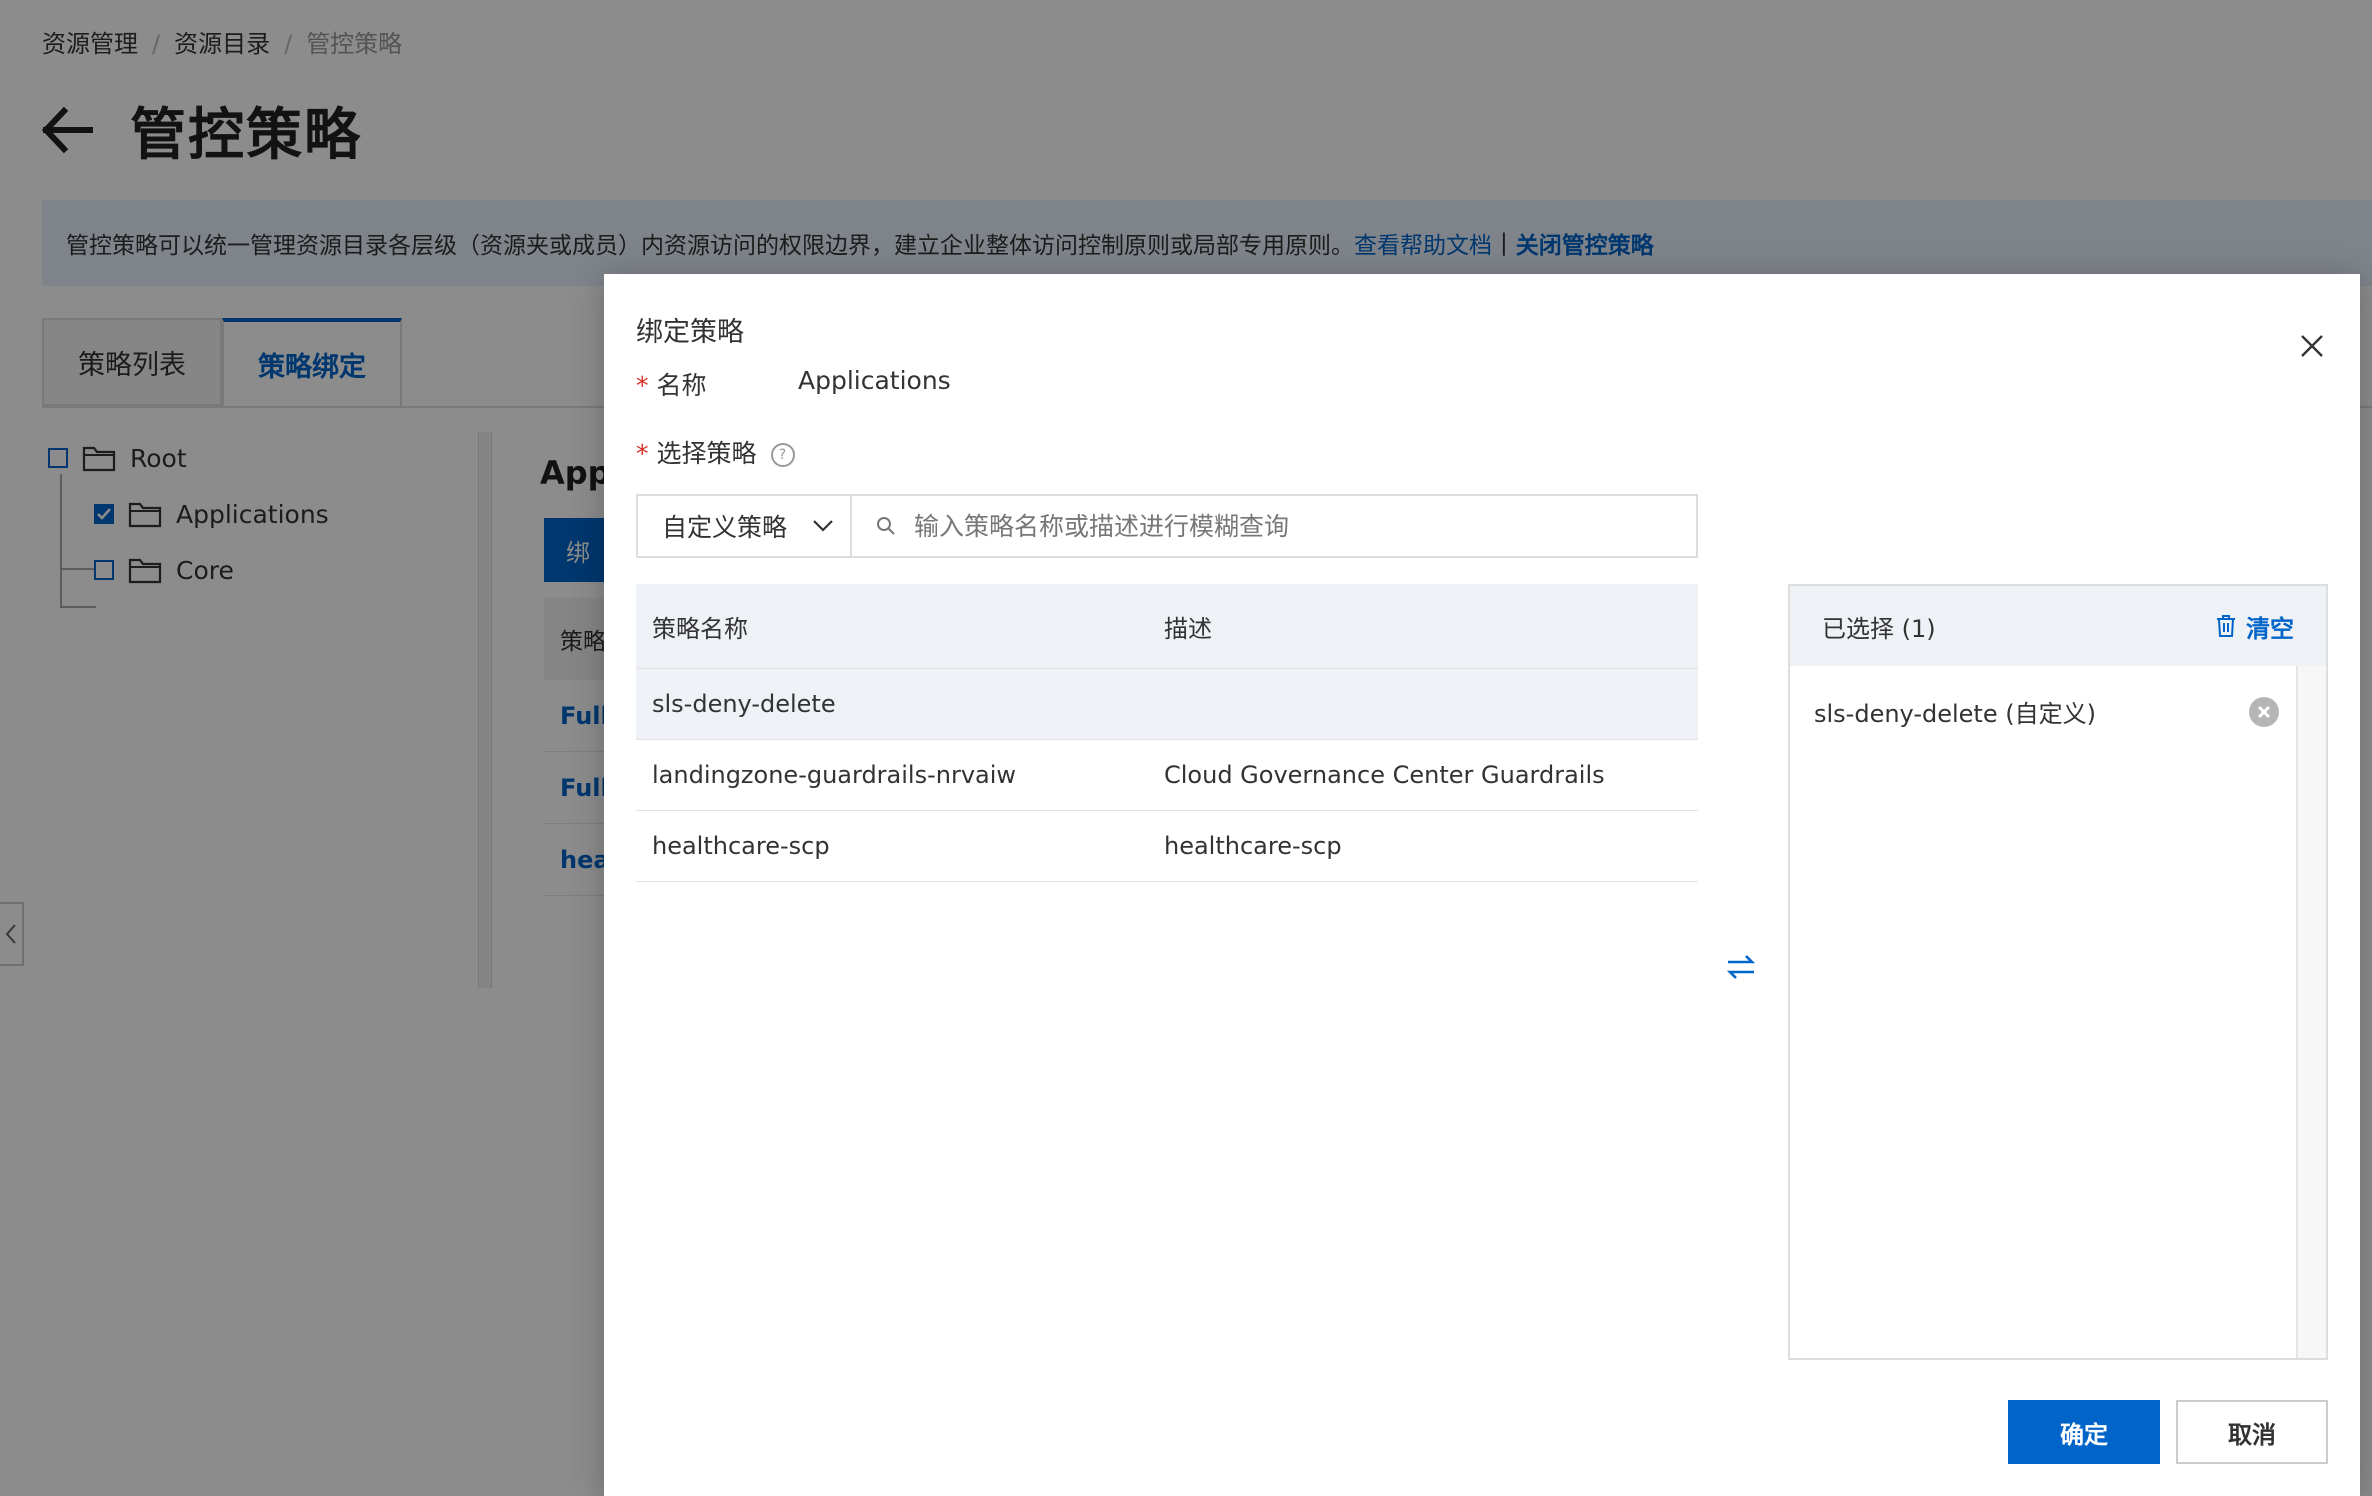 The image size is (2372, 1496). What do you see at coordinates (782, 455) in the screenshot?
I see `help-icon: ?` at bounding box center [782, 455].